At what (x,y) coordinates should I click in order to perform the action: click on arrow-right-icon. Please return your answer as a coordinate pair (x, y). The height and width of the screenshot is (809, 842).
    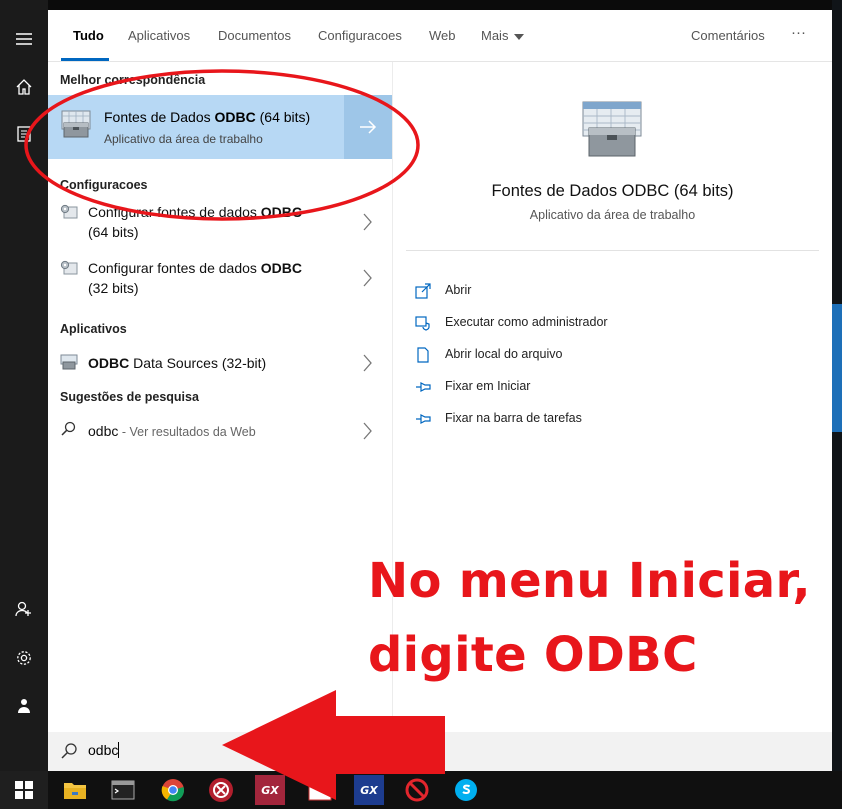
    Looking at the image, I should click on (368, 127).